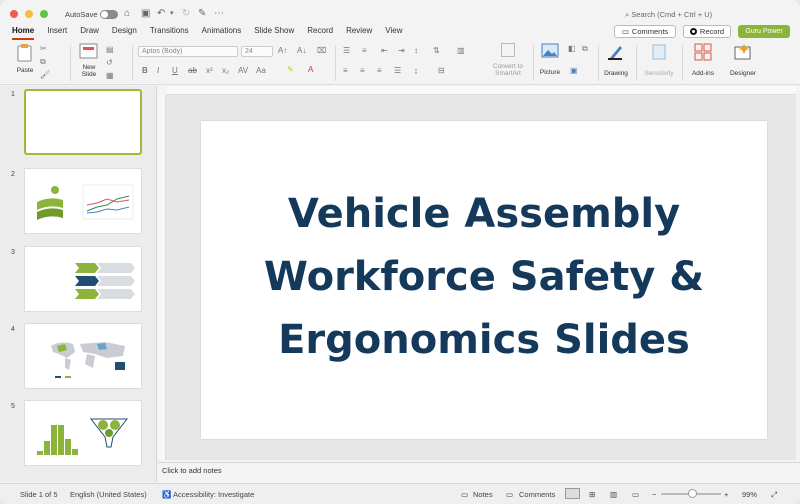 This screenshot has width=800, height=504. Describe the element at coordinates (213, 494) in the screenshot. I see `accessibility-status: Accessibility: Investigate` at that location.